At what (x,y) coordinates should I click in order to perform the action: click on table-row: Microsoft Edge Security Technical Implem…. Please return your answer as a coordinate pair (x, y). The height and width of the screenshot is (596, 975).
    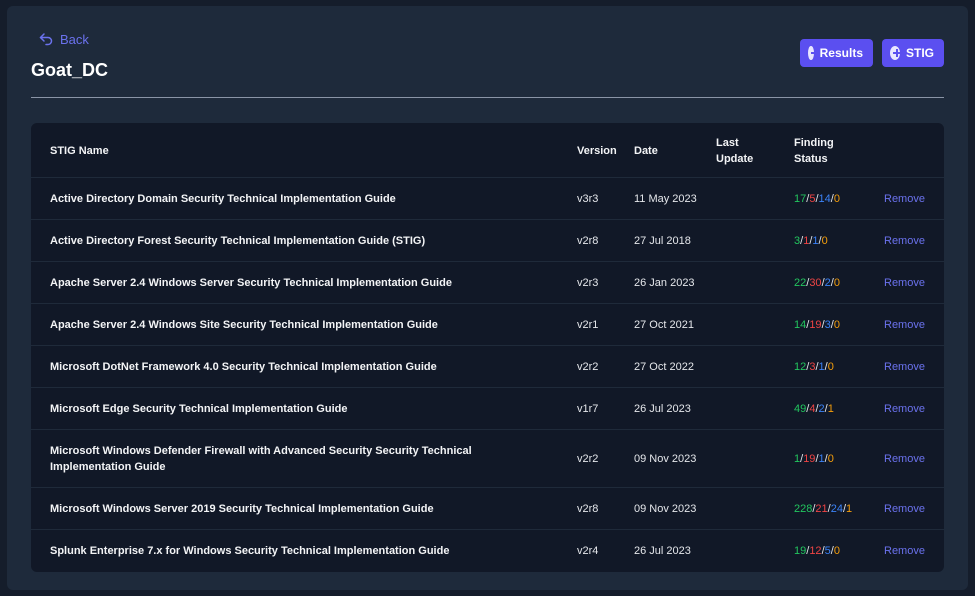
    Looking at the image, I should click on (487, 409).